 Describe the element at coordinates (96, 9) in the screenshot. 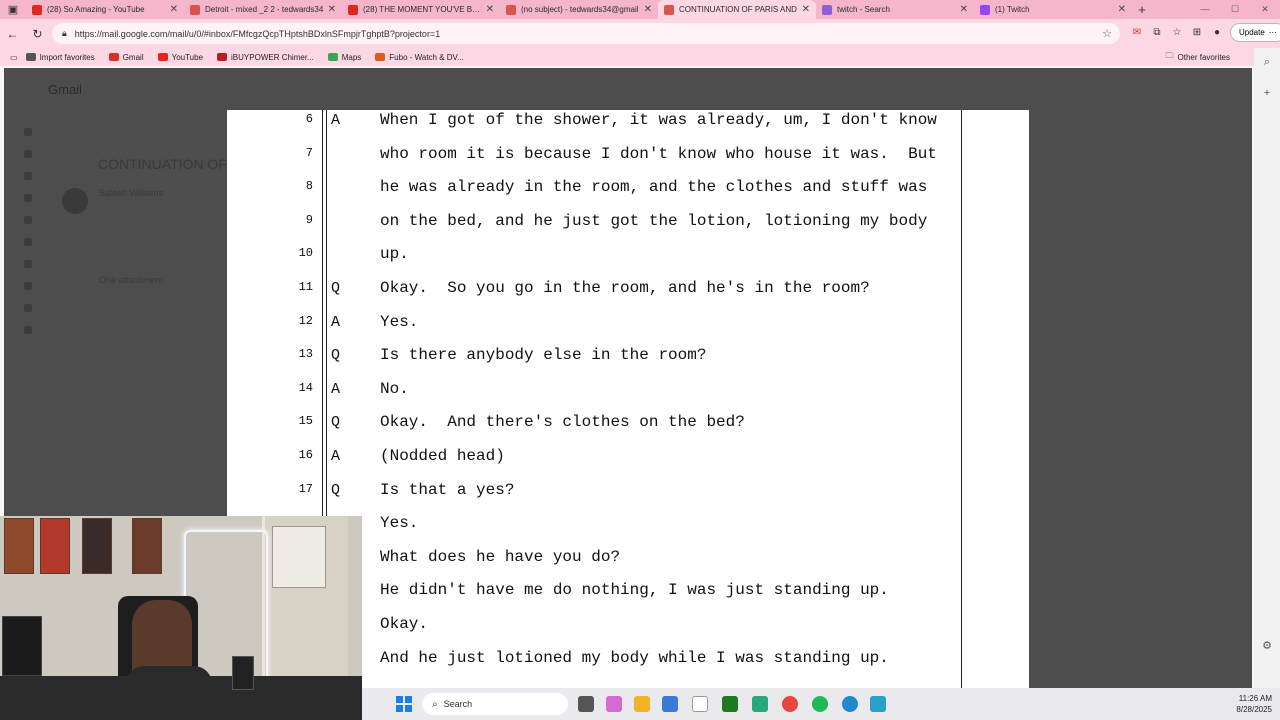

I see `tab-title: (28) So Amazing - YouTube` at that location.